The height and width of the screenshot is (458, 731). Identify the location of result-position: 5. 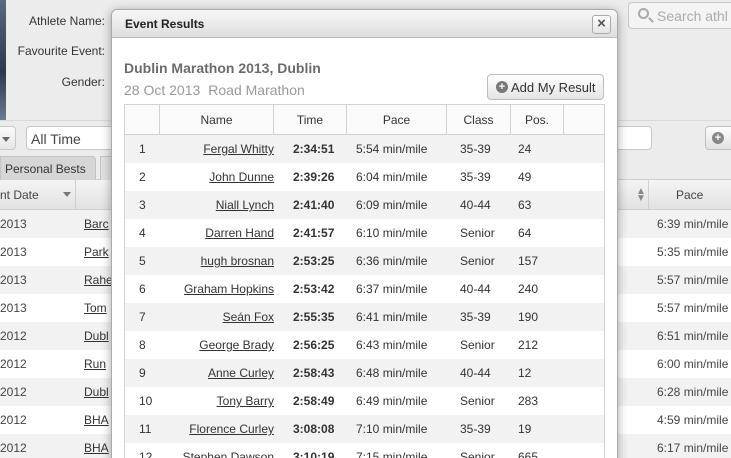
(142, 261).